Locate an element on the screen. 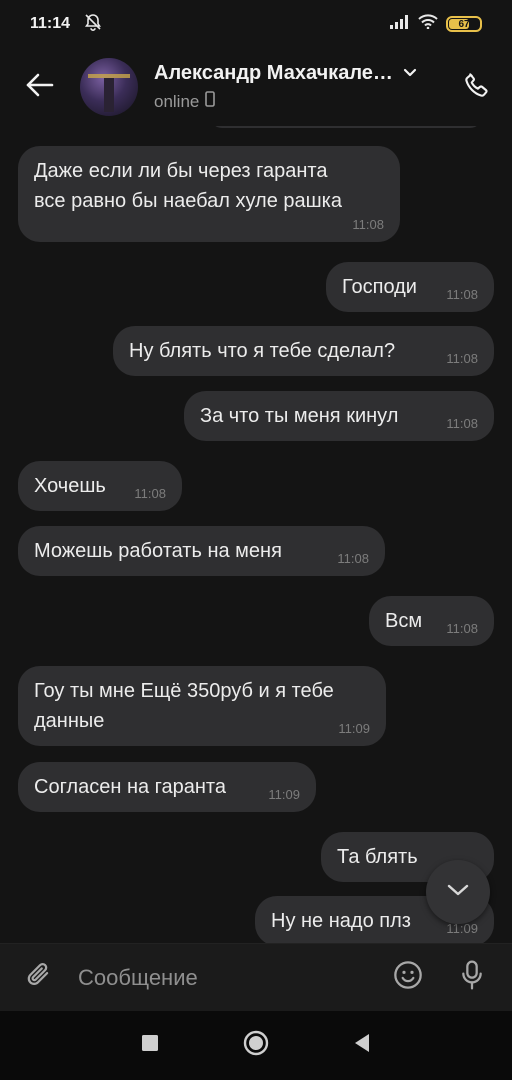 This screenshot has width=512, height=1080. triangle-back-icon is located at coordinates (362, 1045).